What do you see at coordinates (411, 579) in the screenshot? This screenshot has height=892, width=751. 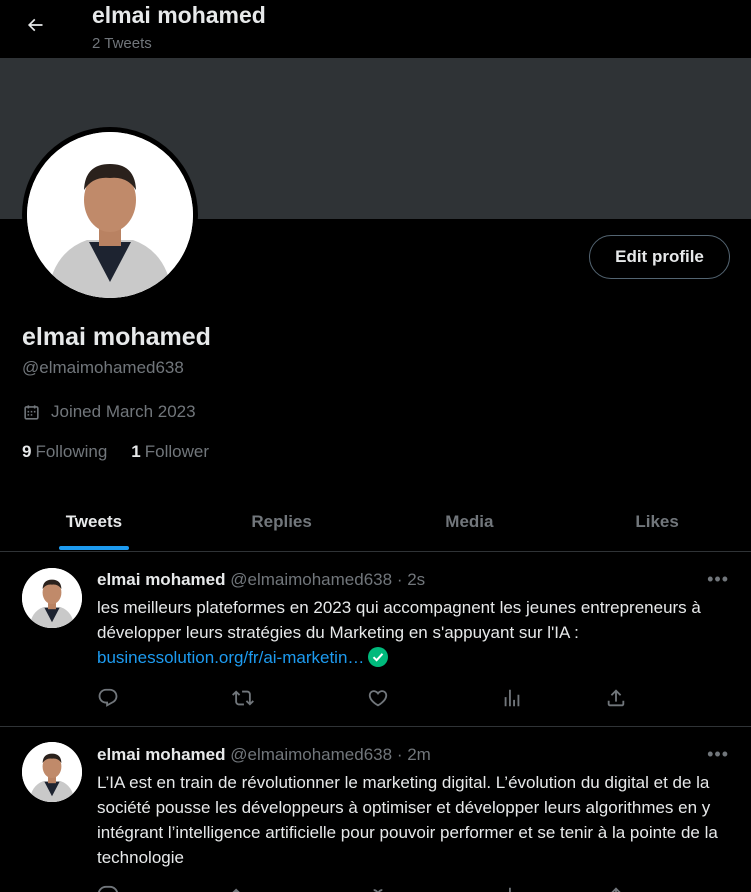 I see `tweet-time: · 2s` at bounding box center [411, 579].